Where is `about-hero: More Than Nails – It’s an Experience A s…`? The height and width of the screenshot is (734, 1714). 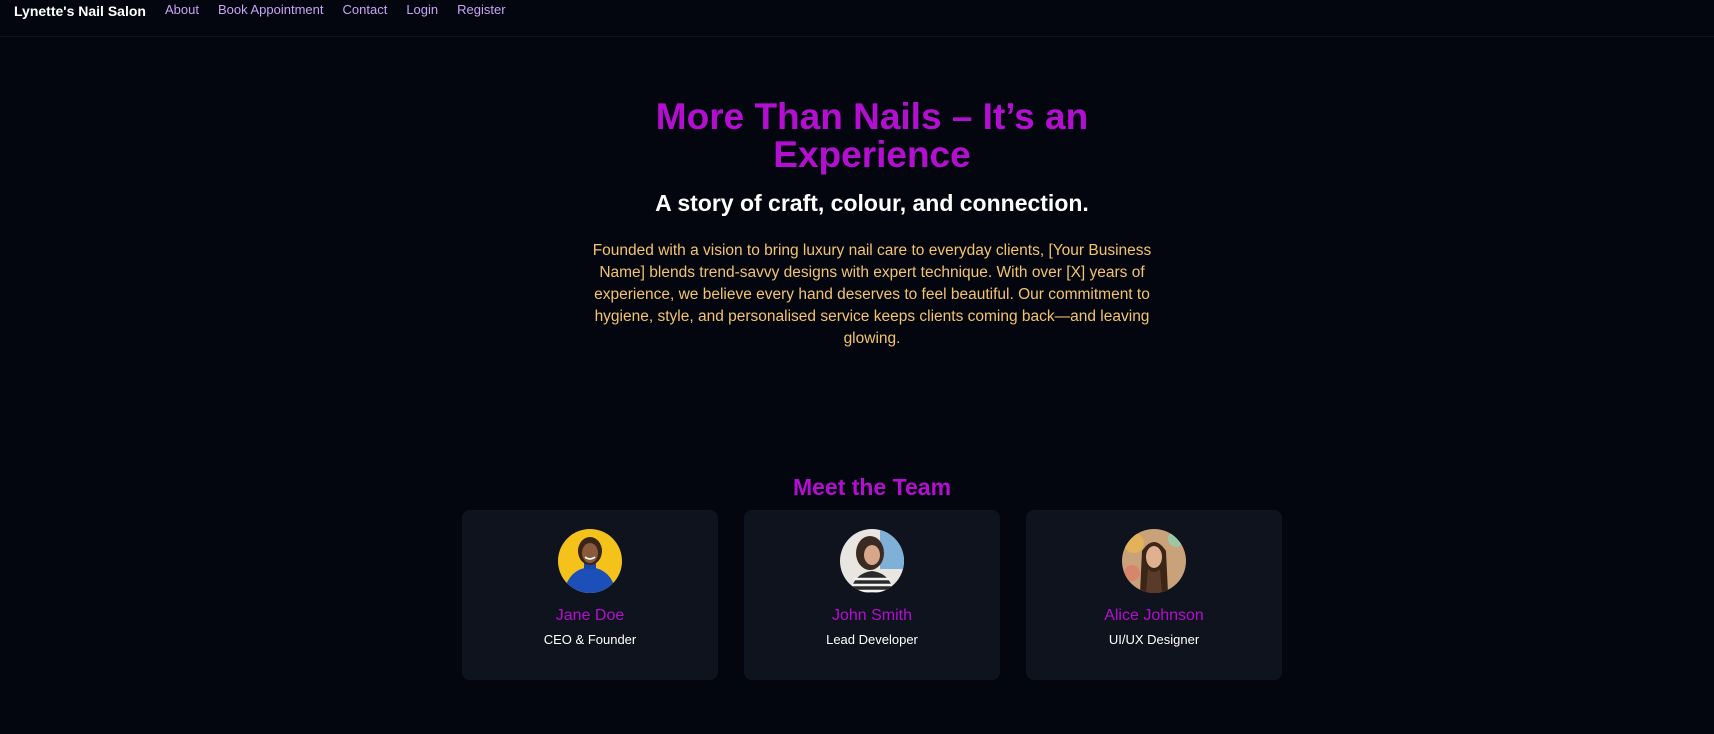
about-hero: More Than Nails – It’s an Experience A s… is located at coordinates (872, 224).